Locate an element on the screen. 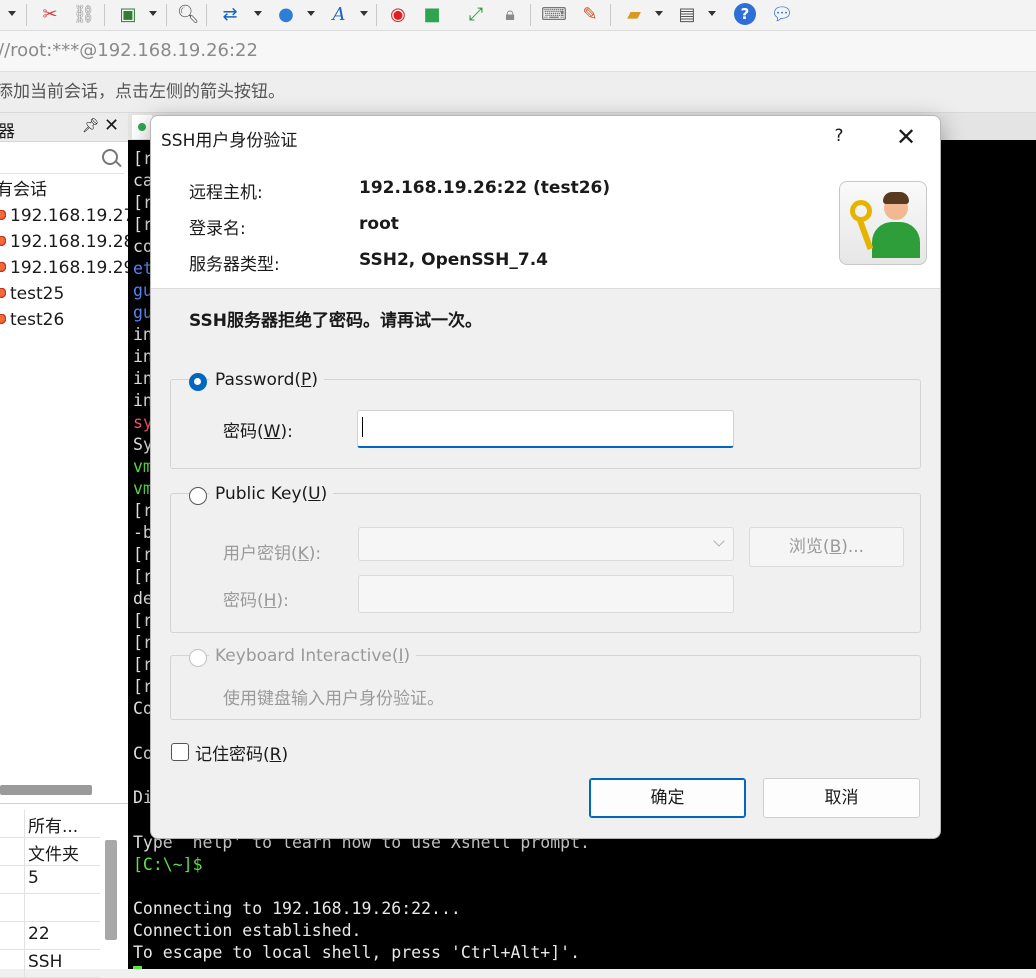 This screenshot has height=978, width=1036. remote-host-label: 远程主机: is located at coordinates (226, 193).